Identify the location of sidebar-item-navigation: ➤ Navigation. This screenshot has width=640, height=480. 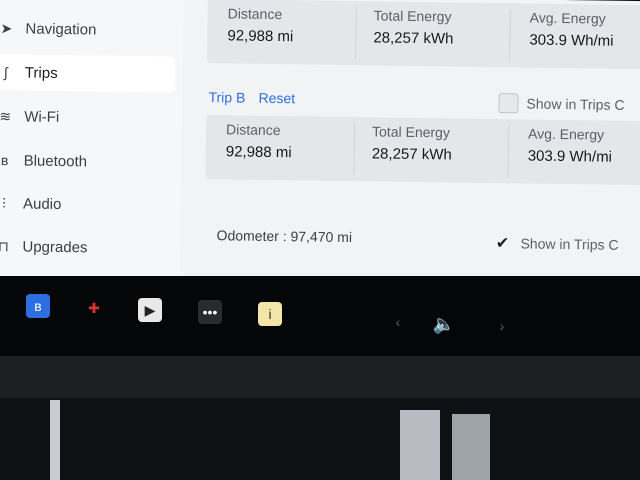
(88, 29).